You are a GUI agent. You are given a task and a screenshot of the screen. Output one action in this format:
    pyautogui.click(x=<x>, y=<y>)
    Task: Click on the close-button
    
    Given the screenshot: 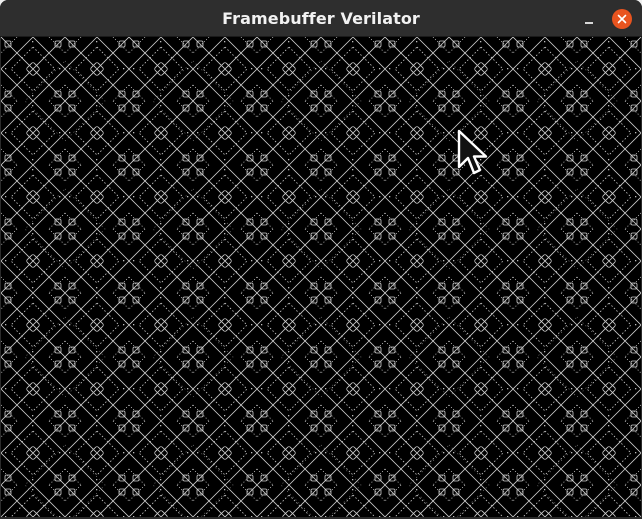 What is the action you would take?
    pyautogui.click(x=622, y=19)
    